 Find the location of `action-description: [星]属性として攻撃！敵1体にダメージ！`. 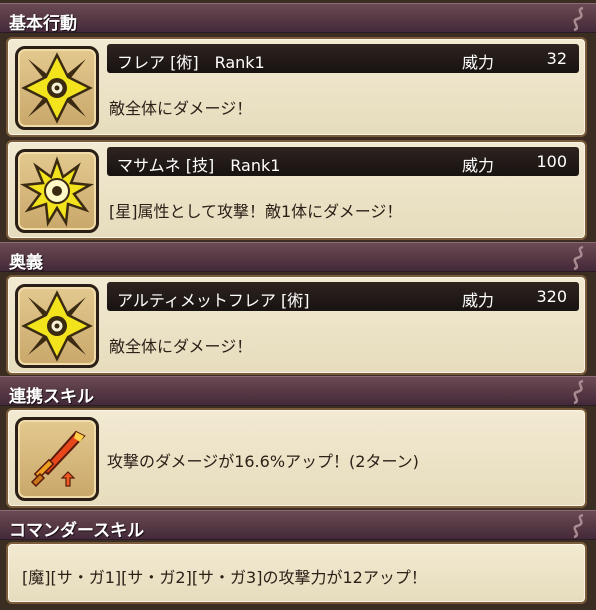

action-description: [星]属性として攻撃！敵1体にダメージ！ is located at coordinates (256, 211).